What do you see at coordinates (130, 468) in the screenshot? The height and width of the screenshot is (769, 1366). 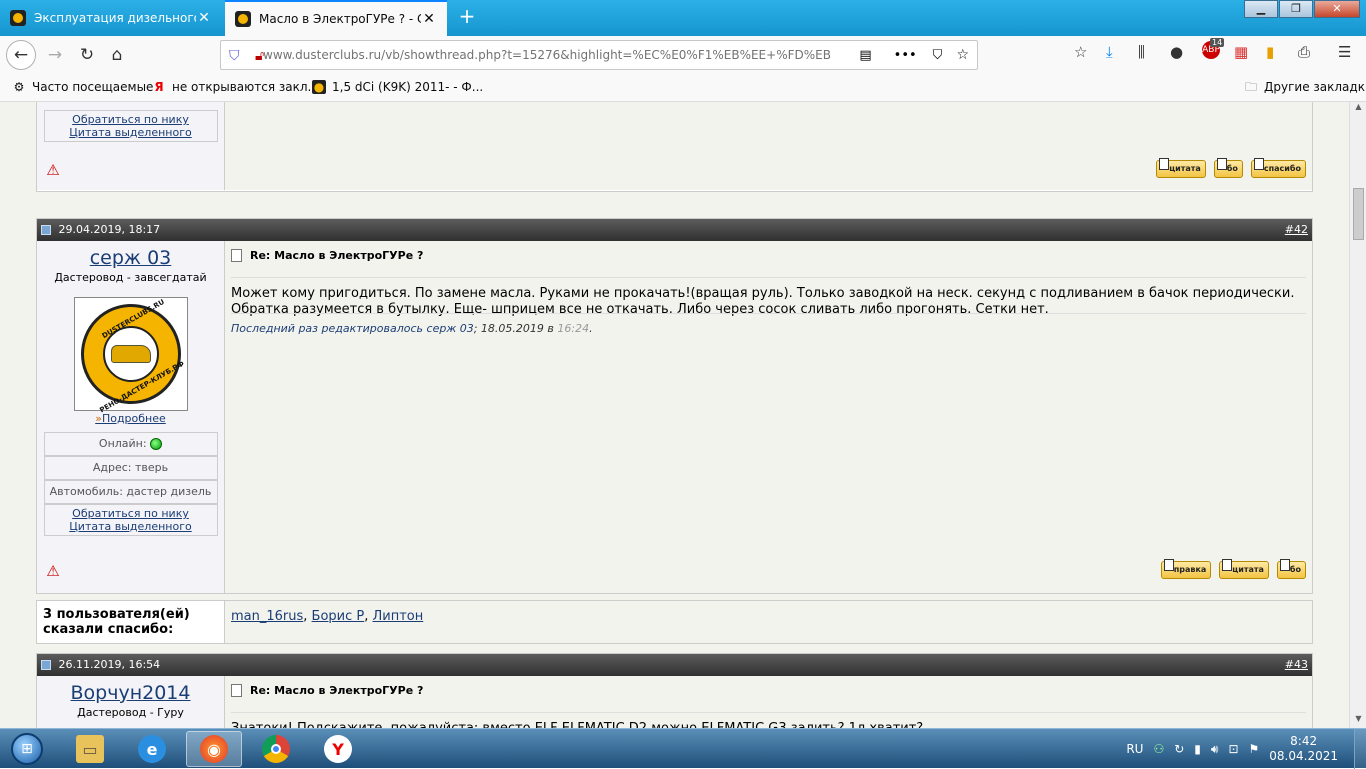 I see `user-address: Адрес: тверь` at bounding box center [130, 468].